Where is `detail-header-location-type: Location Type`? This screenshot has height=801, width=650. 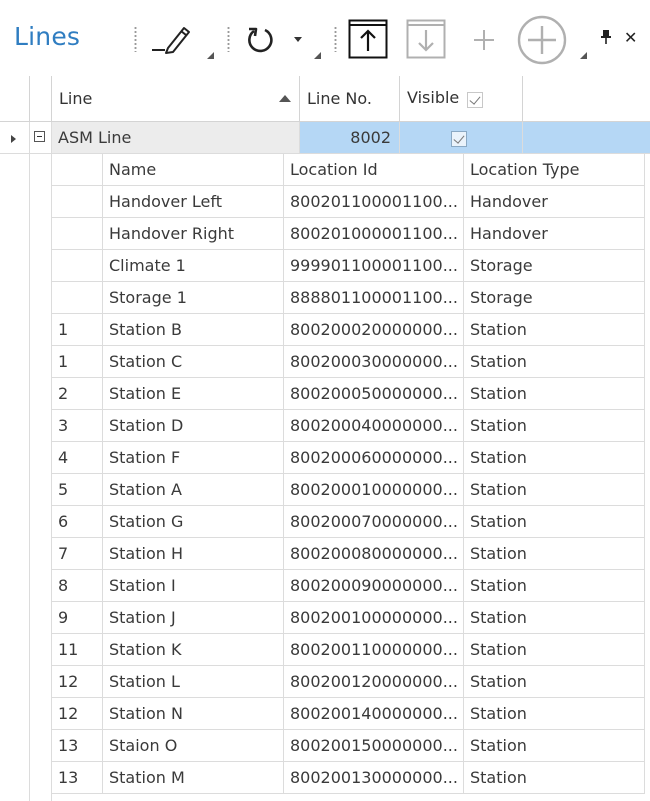 detail-header-location-type: Location Type is located at coordinates (554, 170).